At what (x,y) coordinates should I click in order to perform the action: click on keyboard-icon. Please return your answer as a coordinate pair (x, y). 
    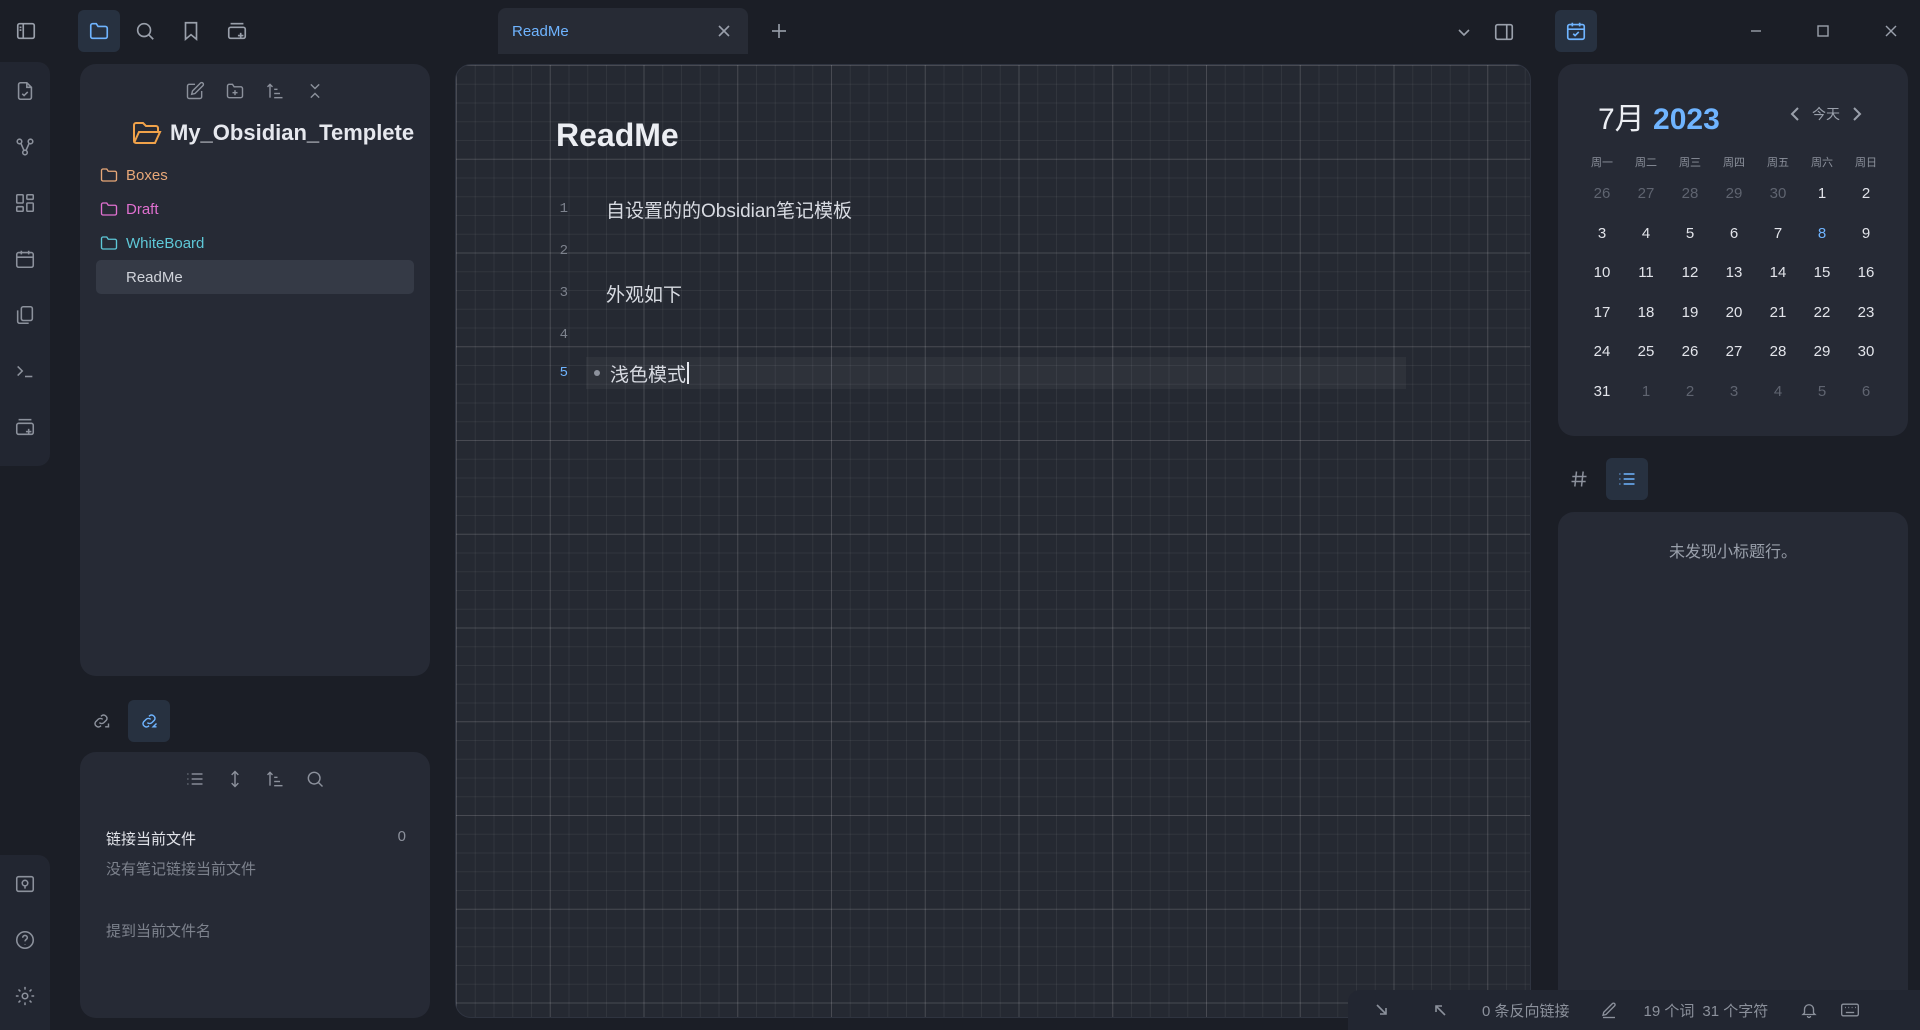
    Looking at the image, I should click on (1851, 1010).